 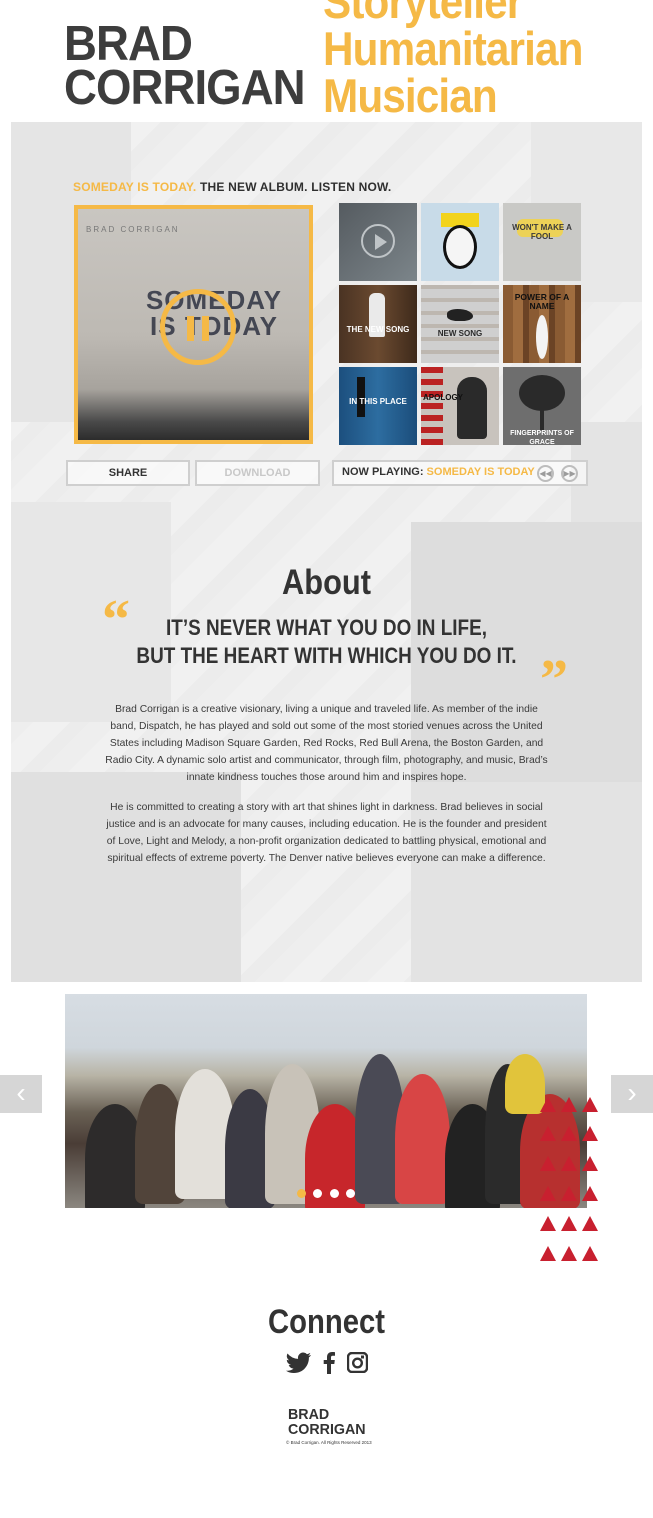 I want to click on chevron-right-icon: ›, so click(x=632, y=1092).